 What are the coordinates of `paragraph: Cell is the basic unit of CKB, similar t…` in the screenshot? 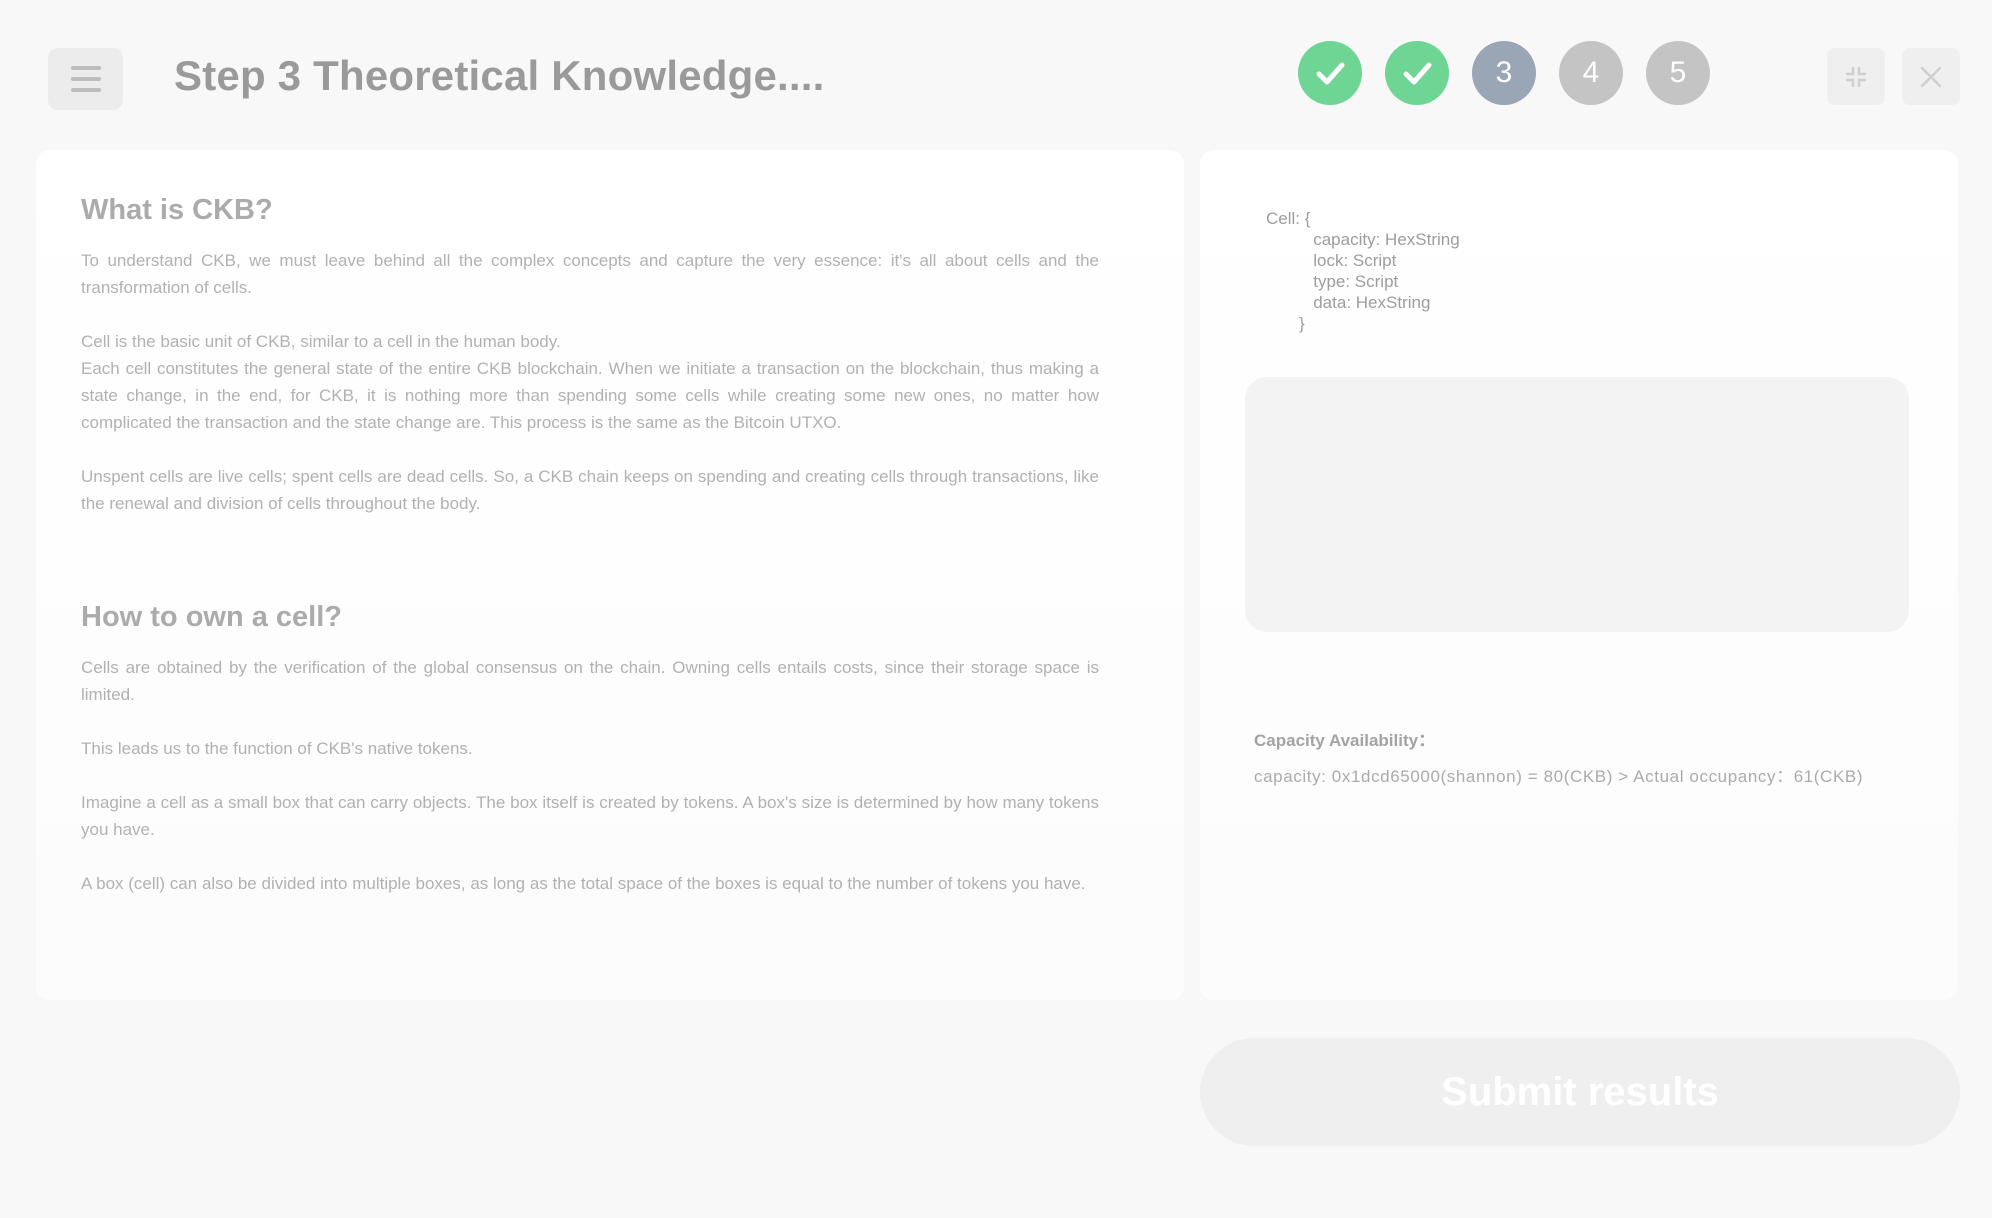 It's located at (321, 341).